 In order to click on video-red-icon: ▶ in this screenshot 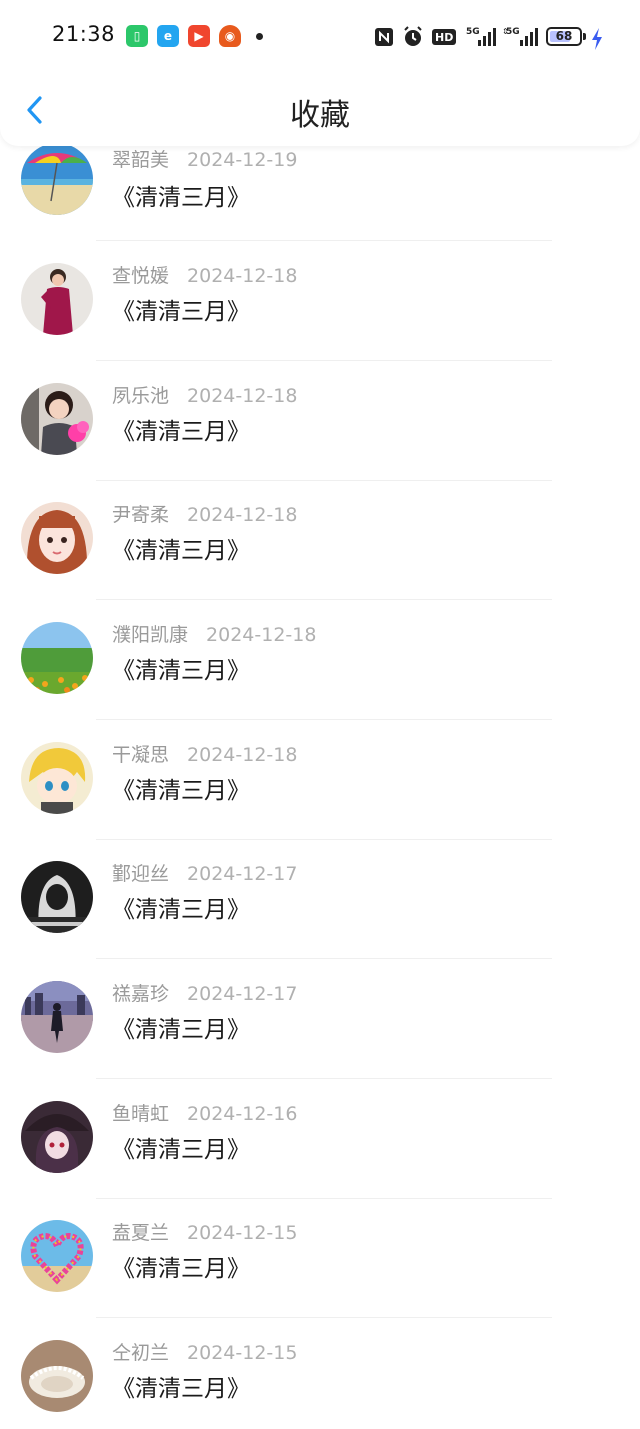, I will do `click(199, 36)`.